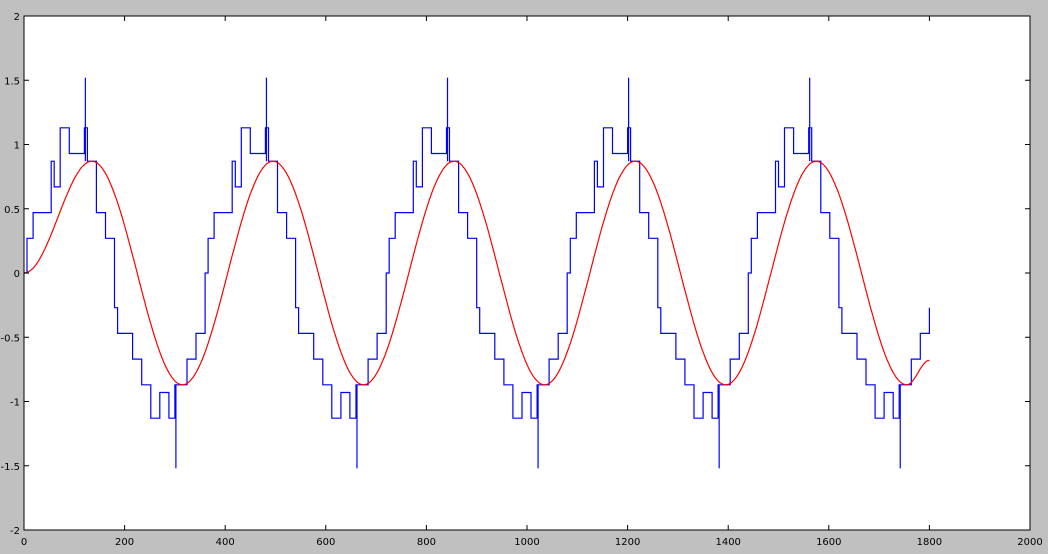  Describe the element at coordinates (10, 338) in the screenshot. I see `y-tick-label: -0.5` at that location.